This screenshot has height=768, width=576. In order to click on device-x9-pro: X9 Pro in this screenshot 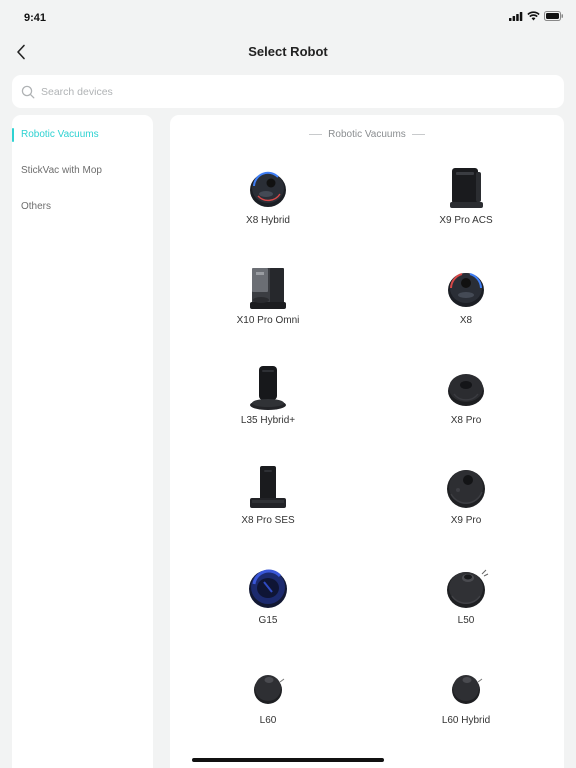, I will do `click(466, 495)`.